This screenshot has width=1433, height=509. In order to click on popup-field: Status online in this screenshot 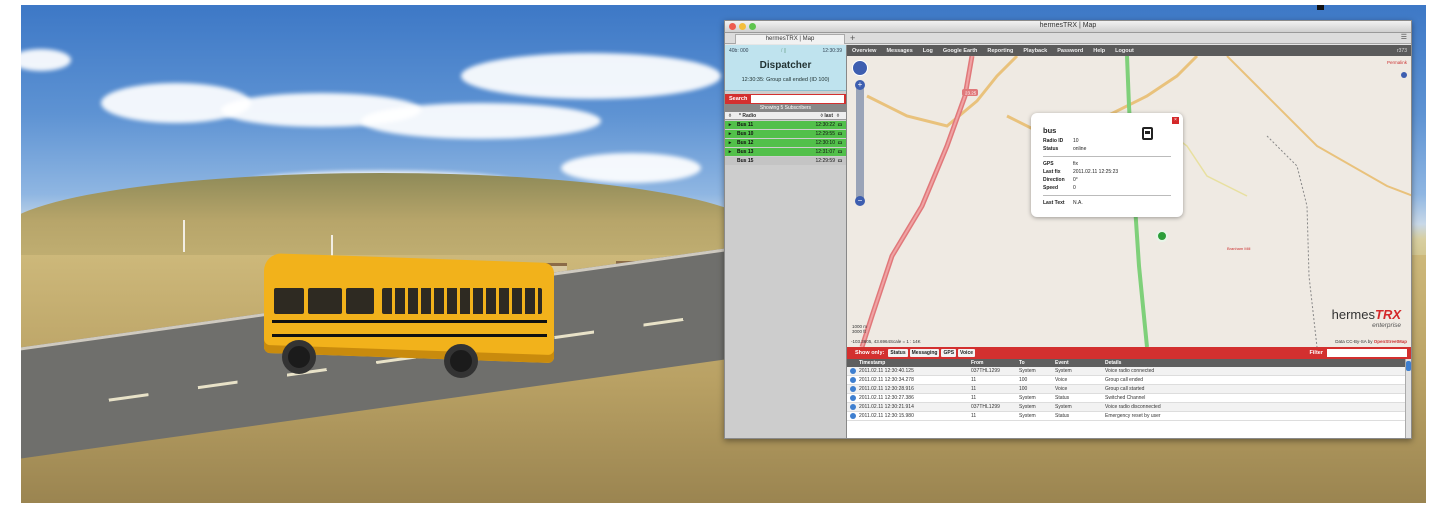, I will do `click(1065, 149)`.